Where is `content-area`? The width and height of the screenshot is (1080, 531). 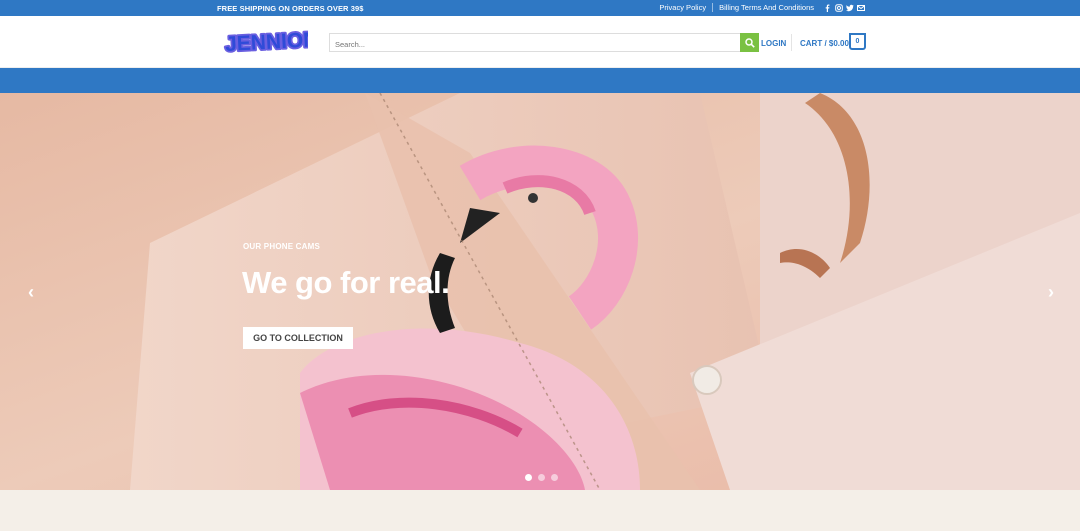 content-area is located at coordinates (540, 510).